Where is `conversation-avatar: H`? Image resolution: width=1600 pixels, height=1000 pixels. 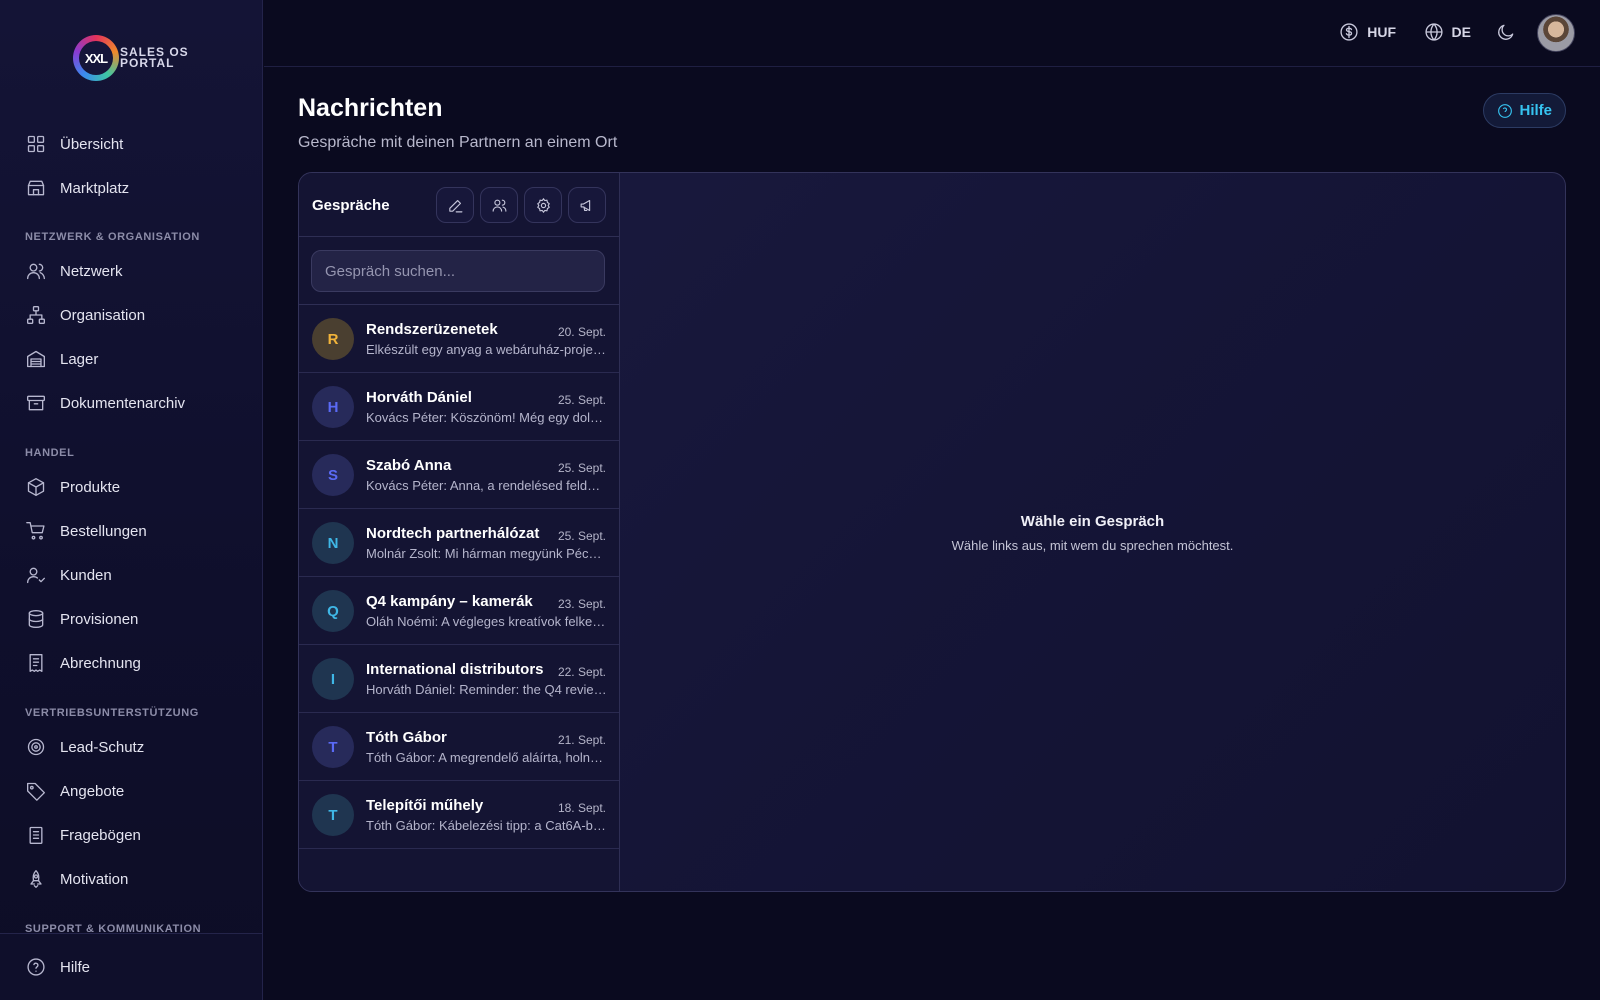
conversation-avatar: H is located at coordinates (333, 407).